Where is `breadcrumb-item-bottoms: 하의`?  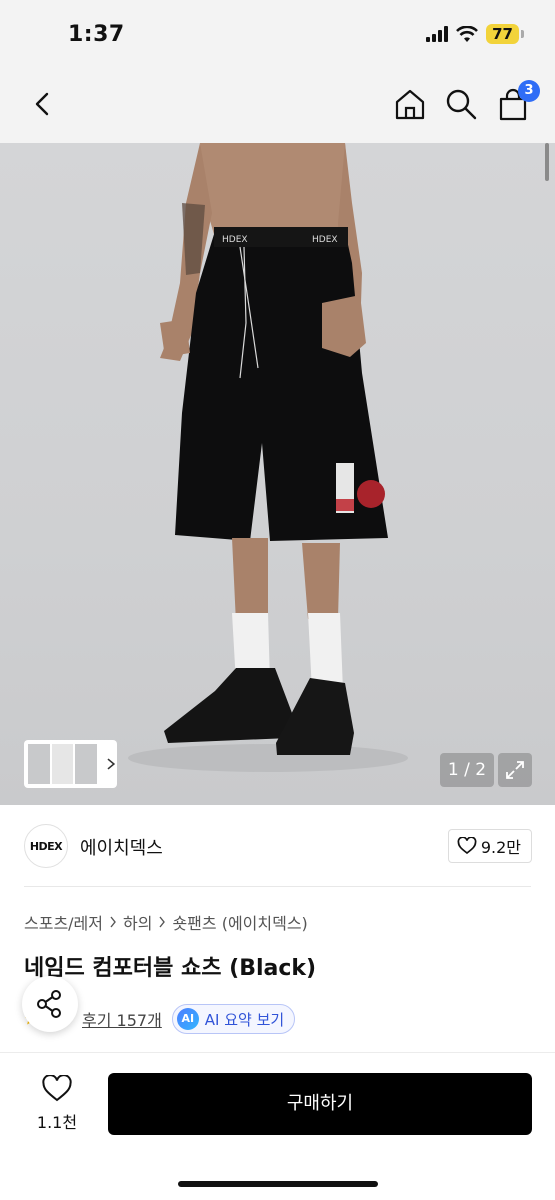 breadcrumb-item-bottoms: 하의 is located at coordinates (137, 922).